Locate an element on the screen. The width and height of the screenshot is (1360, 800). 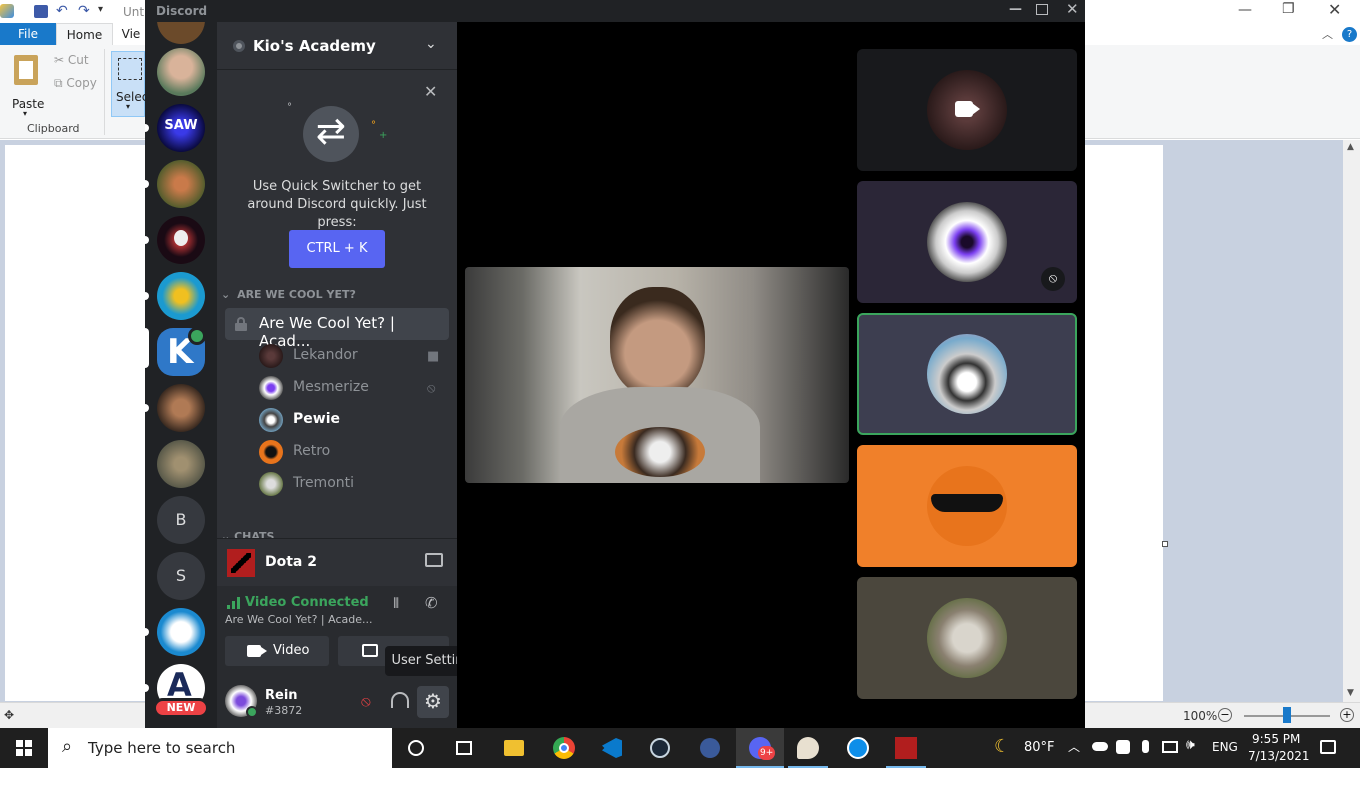
quick-switcher-arrows-icon: ⇄ is located at coordinates (331, 134).